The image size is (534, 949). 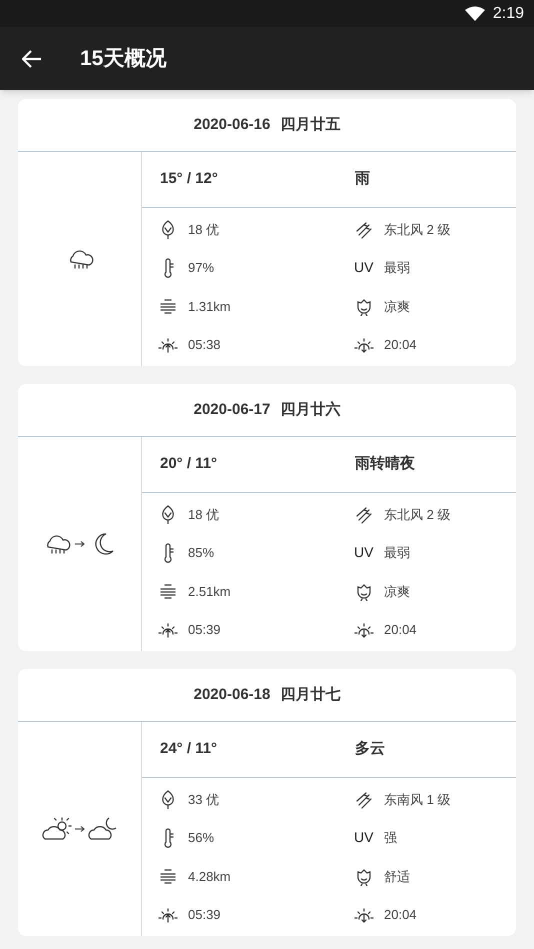 What do you see at coordinates (310, 694) in the screenshot?
I see `lunar-date-text: 四月廿七` at bounding box center [310, 694].